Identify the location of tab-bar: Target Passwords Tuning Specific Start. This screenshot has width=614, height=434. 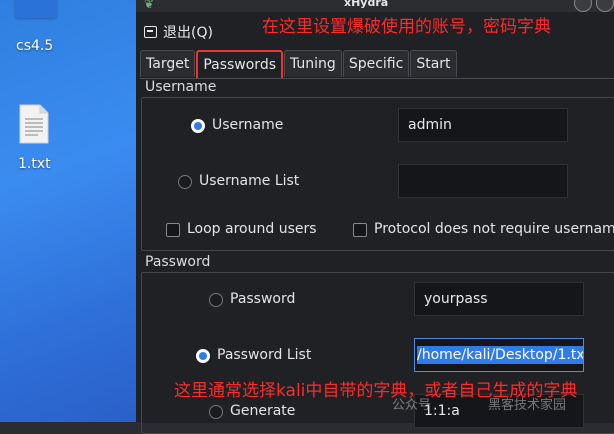
(299, 65).